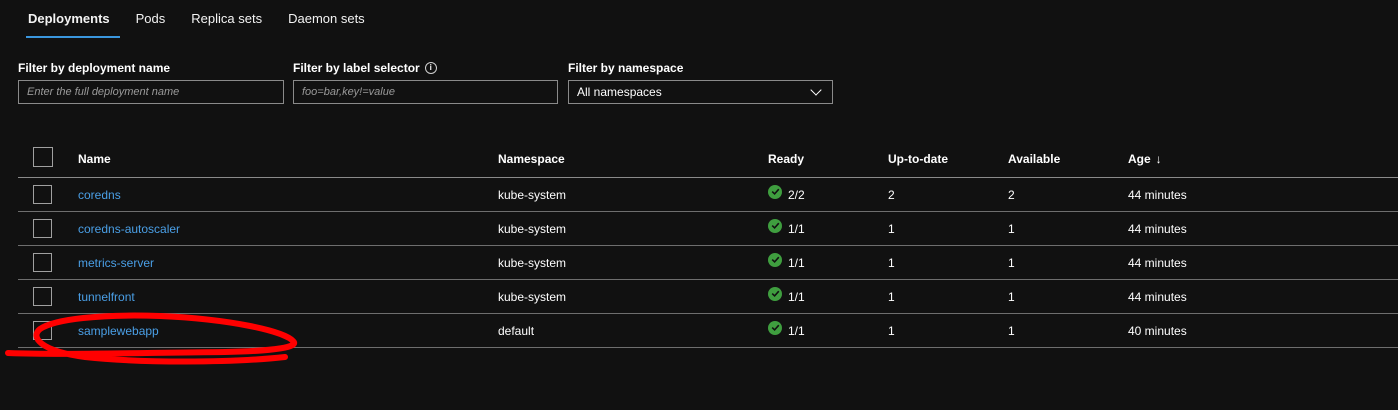 The width and height of the screenshot is (1398, 410). I want to click on ready-cell: 2/2, so click(786, 194).